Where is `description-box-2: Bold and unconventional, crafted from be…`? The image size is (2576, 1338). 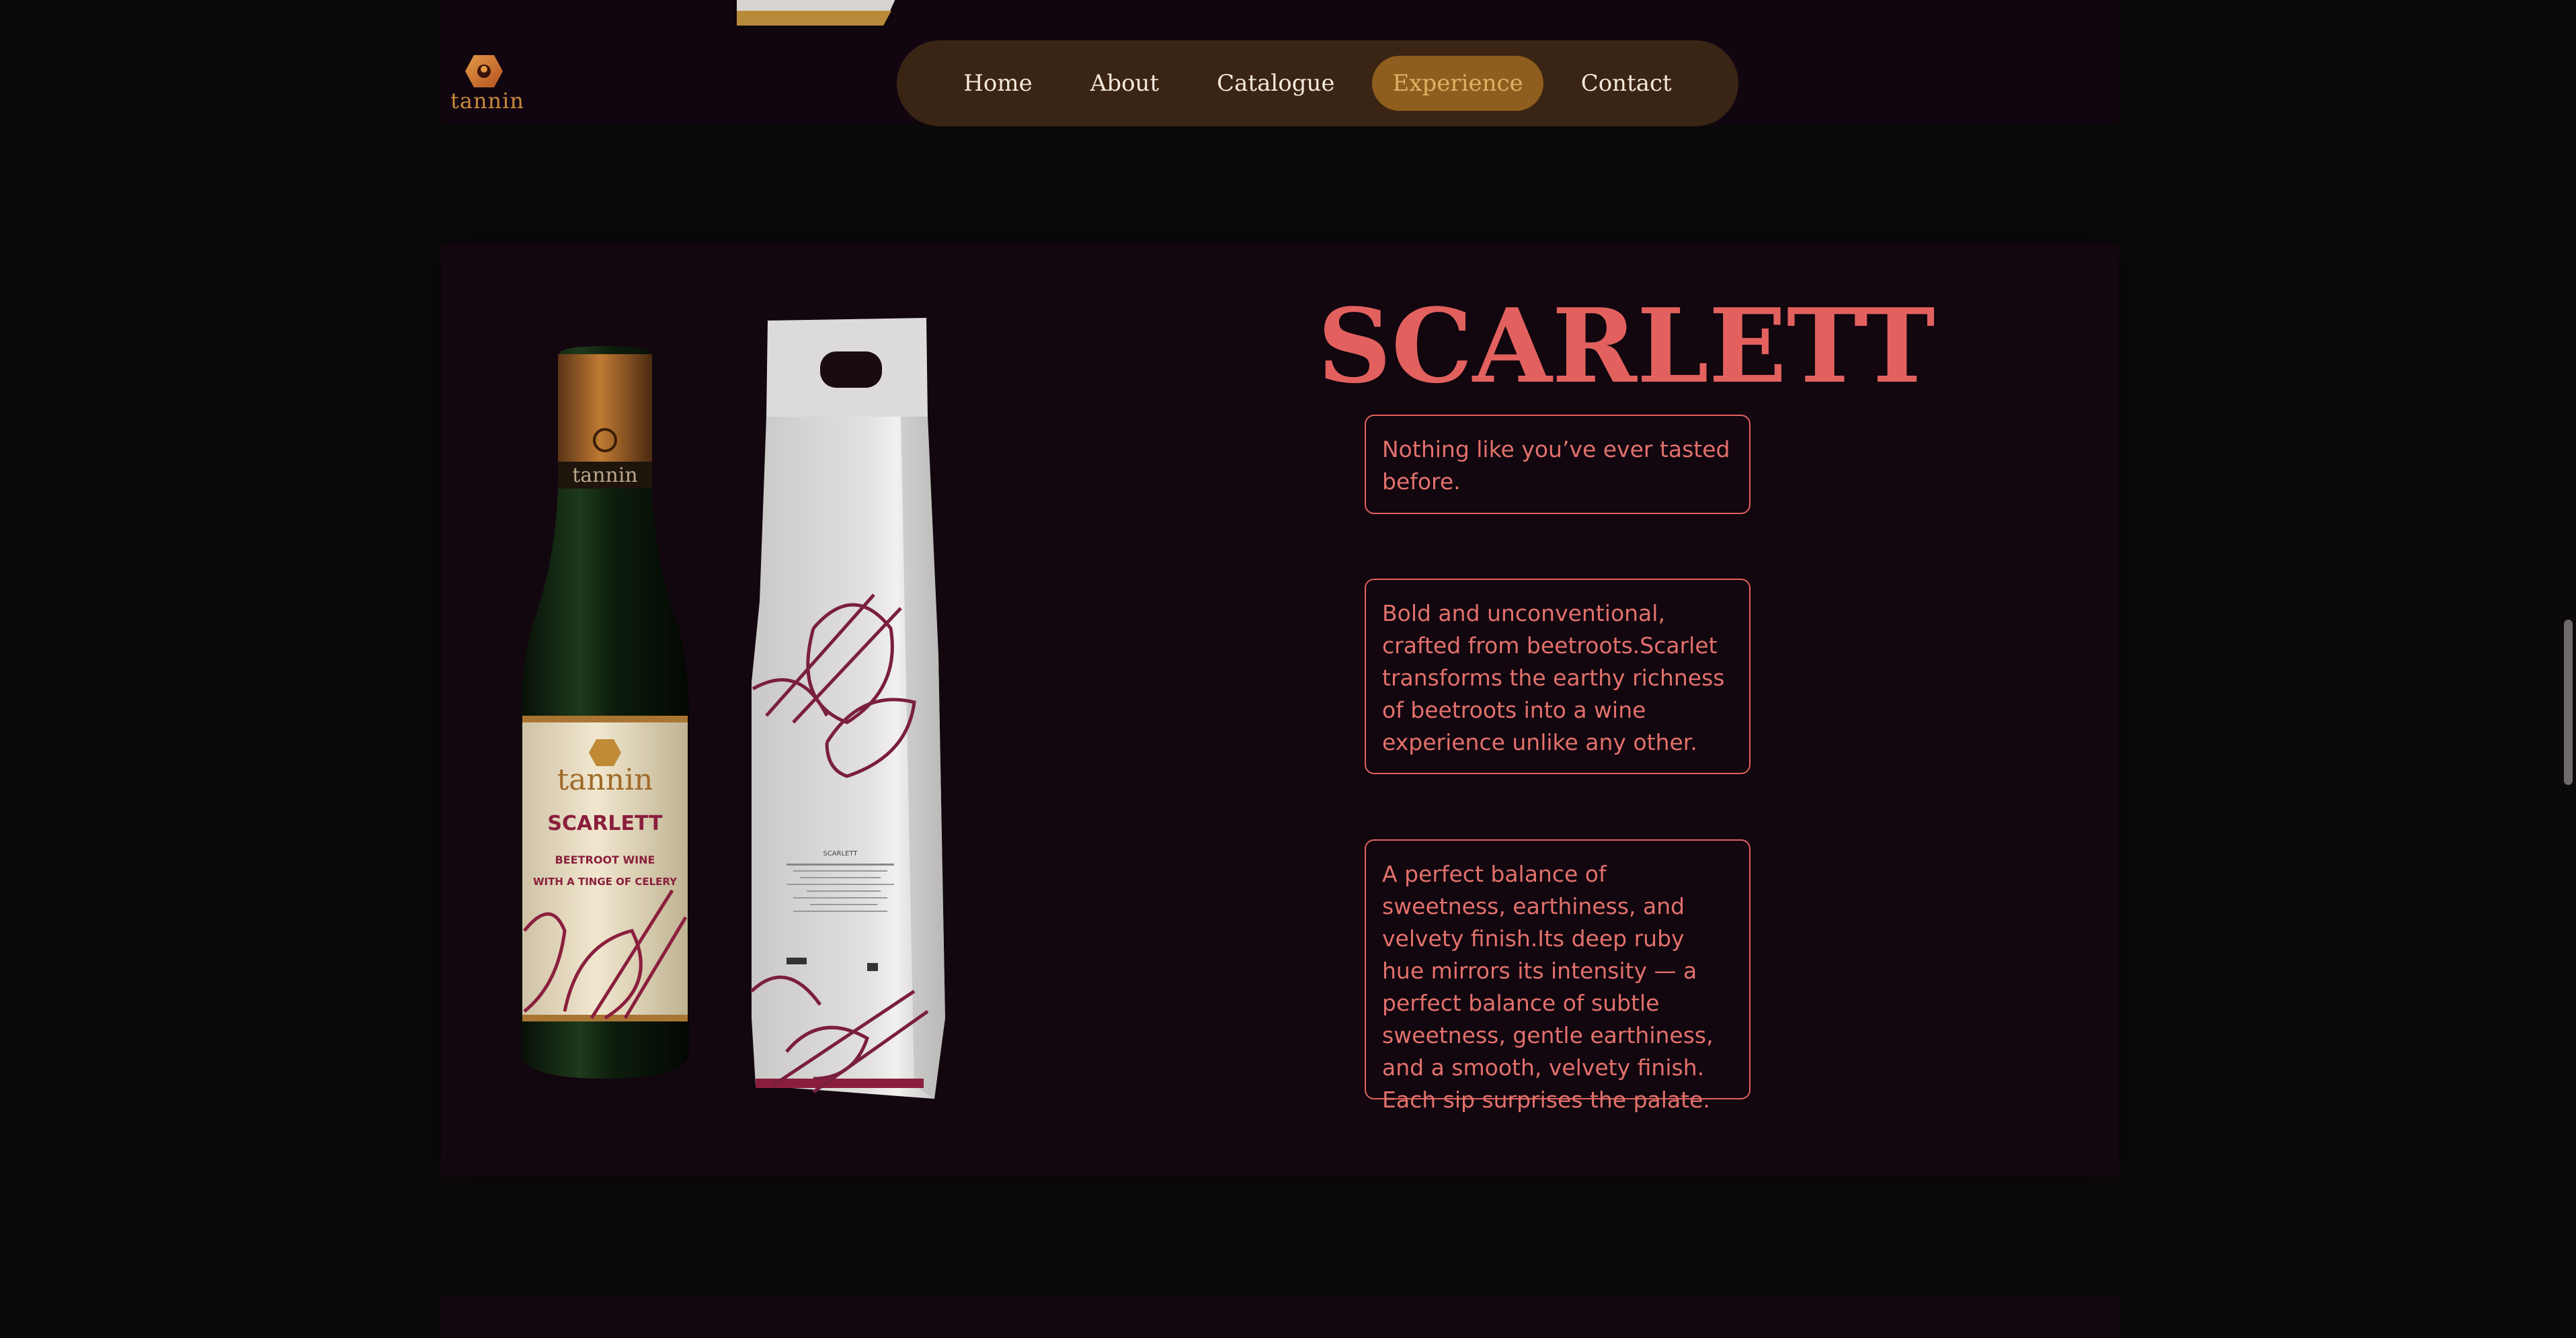 description-box-2: Bold and unconventional, crafted from be… is located at coordinates (1557, 676).